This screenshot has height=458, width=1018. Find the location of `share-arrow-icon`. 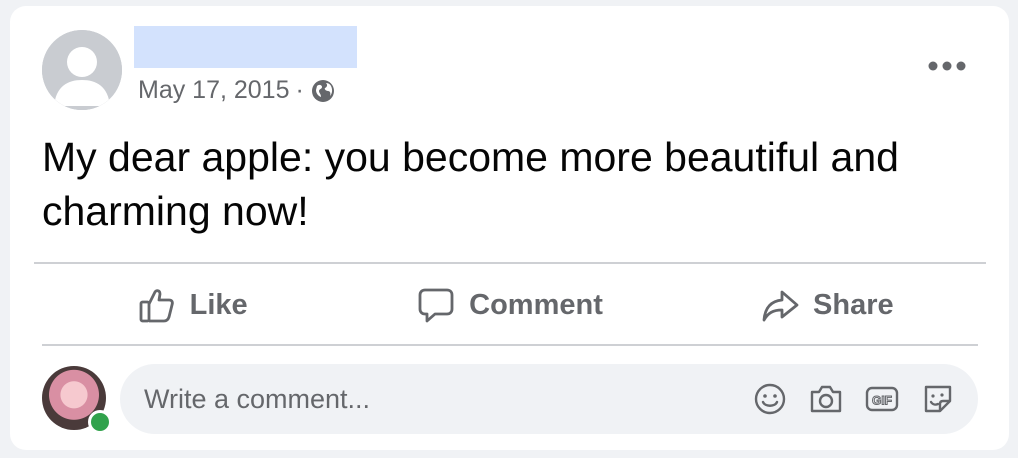

share-arrow-icon is located at coordinates (780, 305).